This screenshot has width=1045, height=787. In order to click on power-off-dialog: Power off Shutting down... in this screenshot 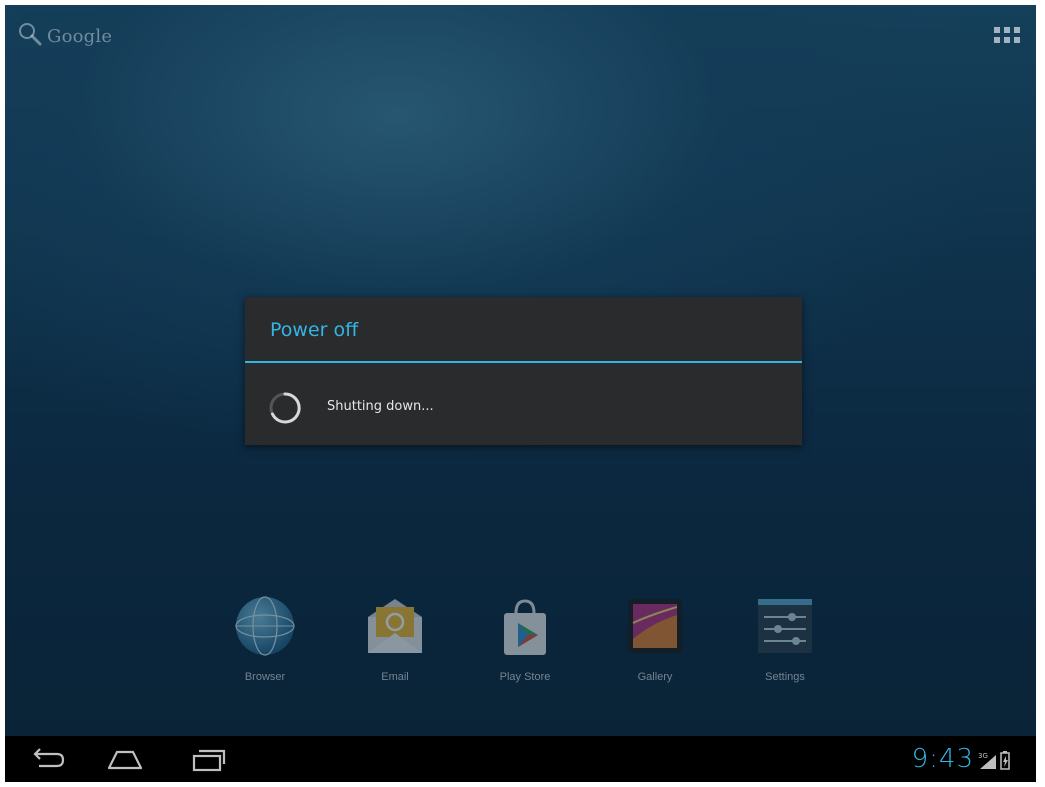, I will do `click(523, 371)`.